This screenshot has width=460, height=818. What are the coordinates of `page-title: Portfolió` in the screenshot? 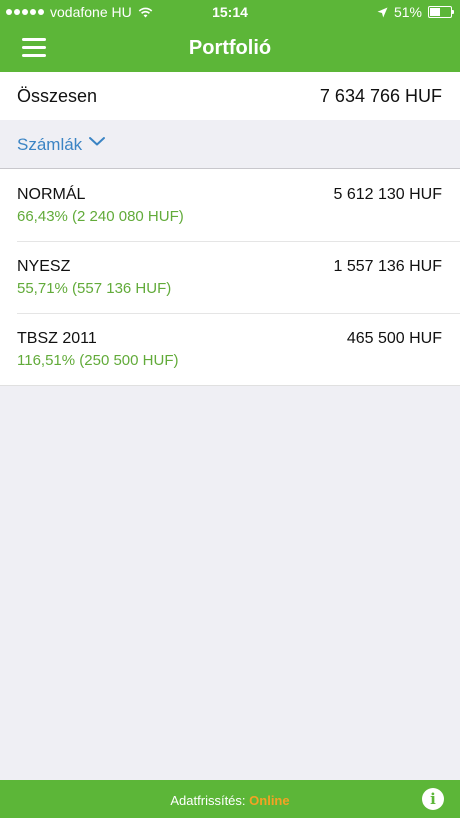 It's located at (230, 48).